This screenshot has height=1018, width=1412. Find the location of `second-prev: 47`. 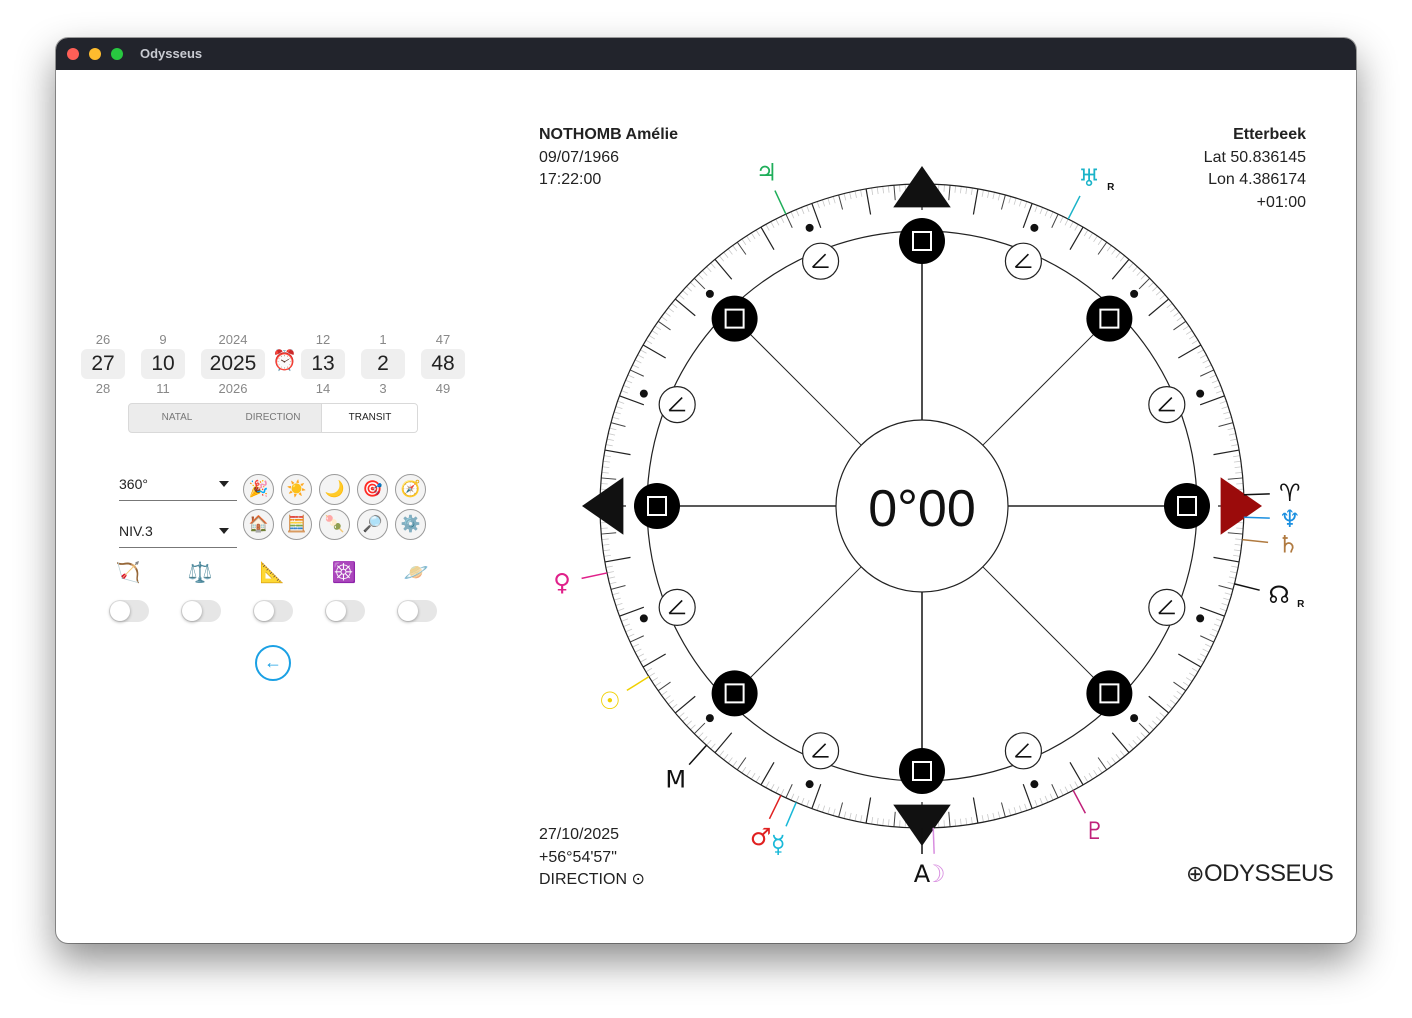

second-prev: 47 is located at coordinates (443, 339).